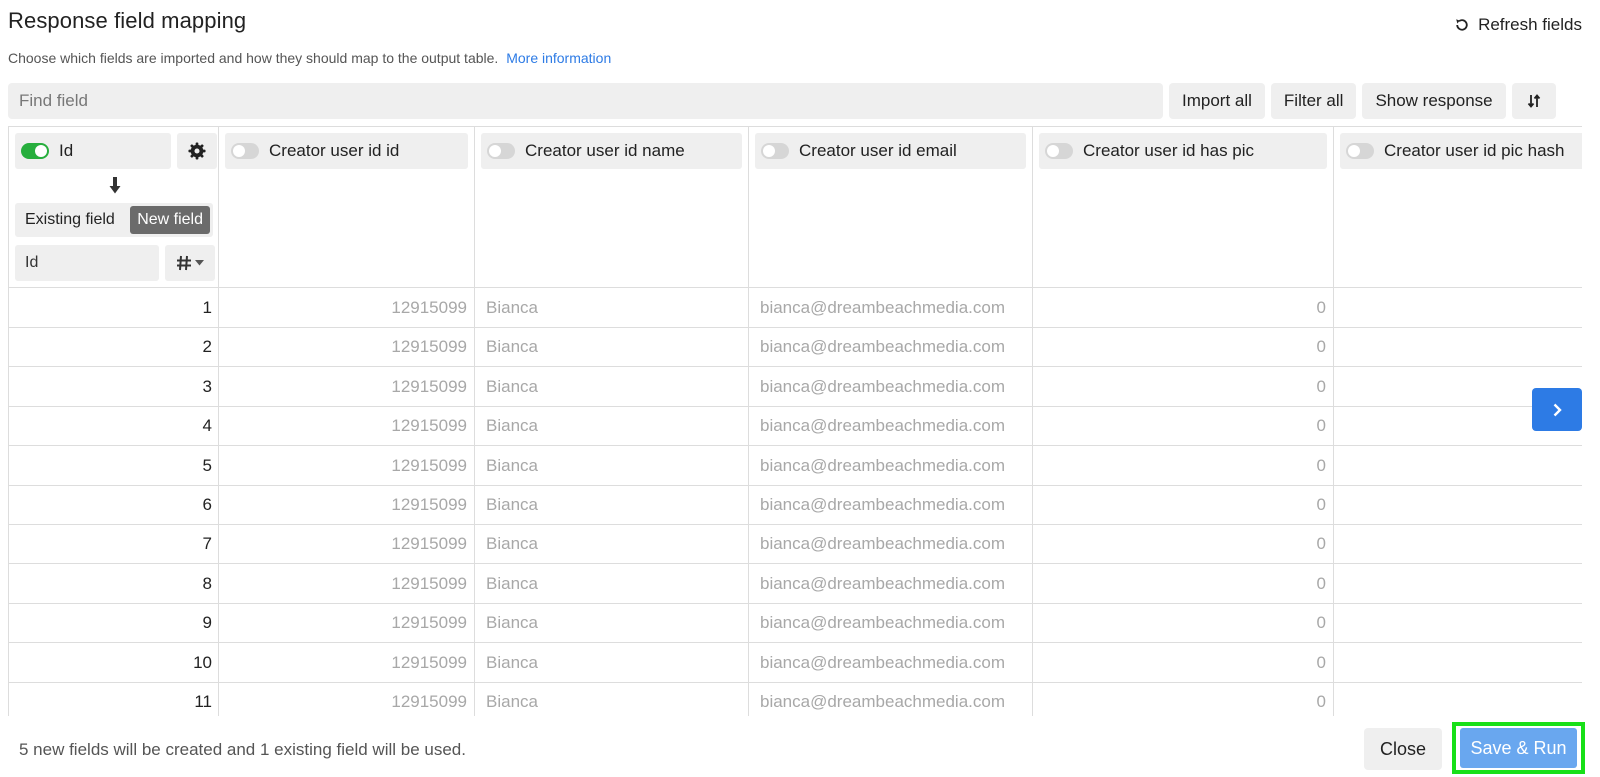 The height and width of the screenshot is (777, 1600). Describe the element at coordinates (558, 58) in the screenshot. I see `more-information-link: More information` at that location.